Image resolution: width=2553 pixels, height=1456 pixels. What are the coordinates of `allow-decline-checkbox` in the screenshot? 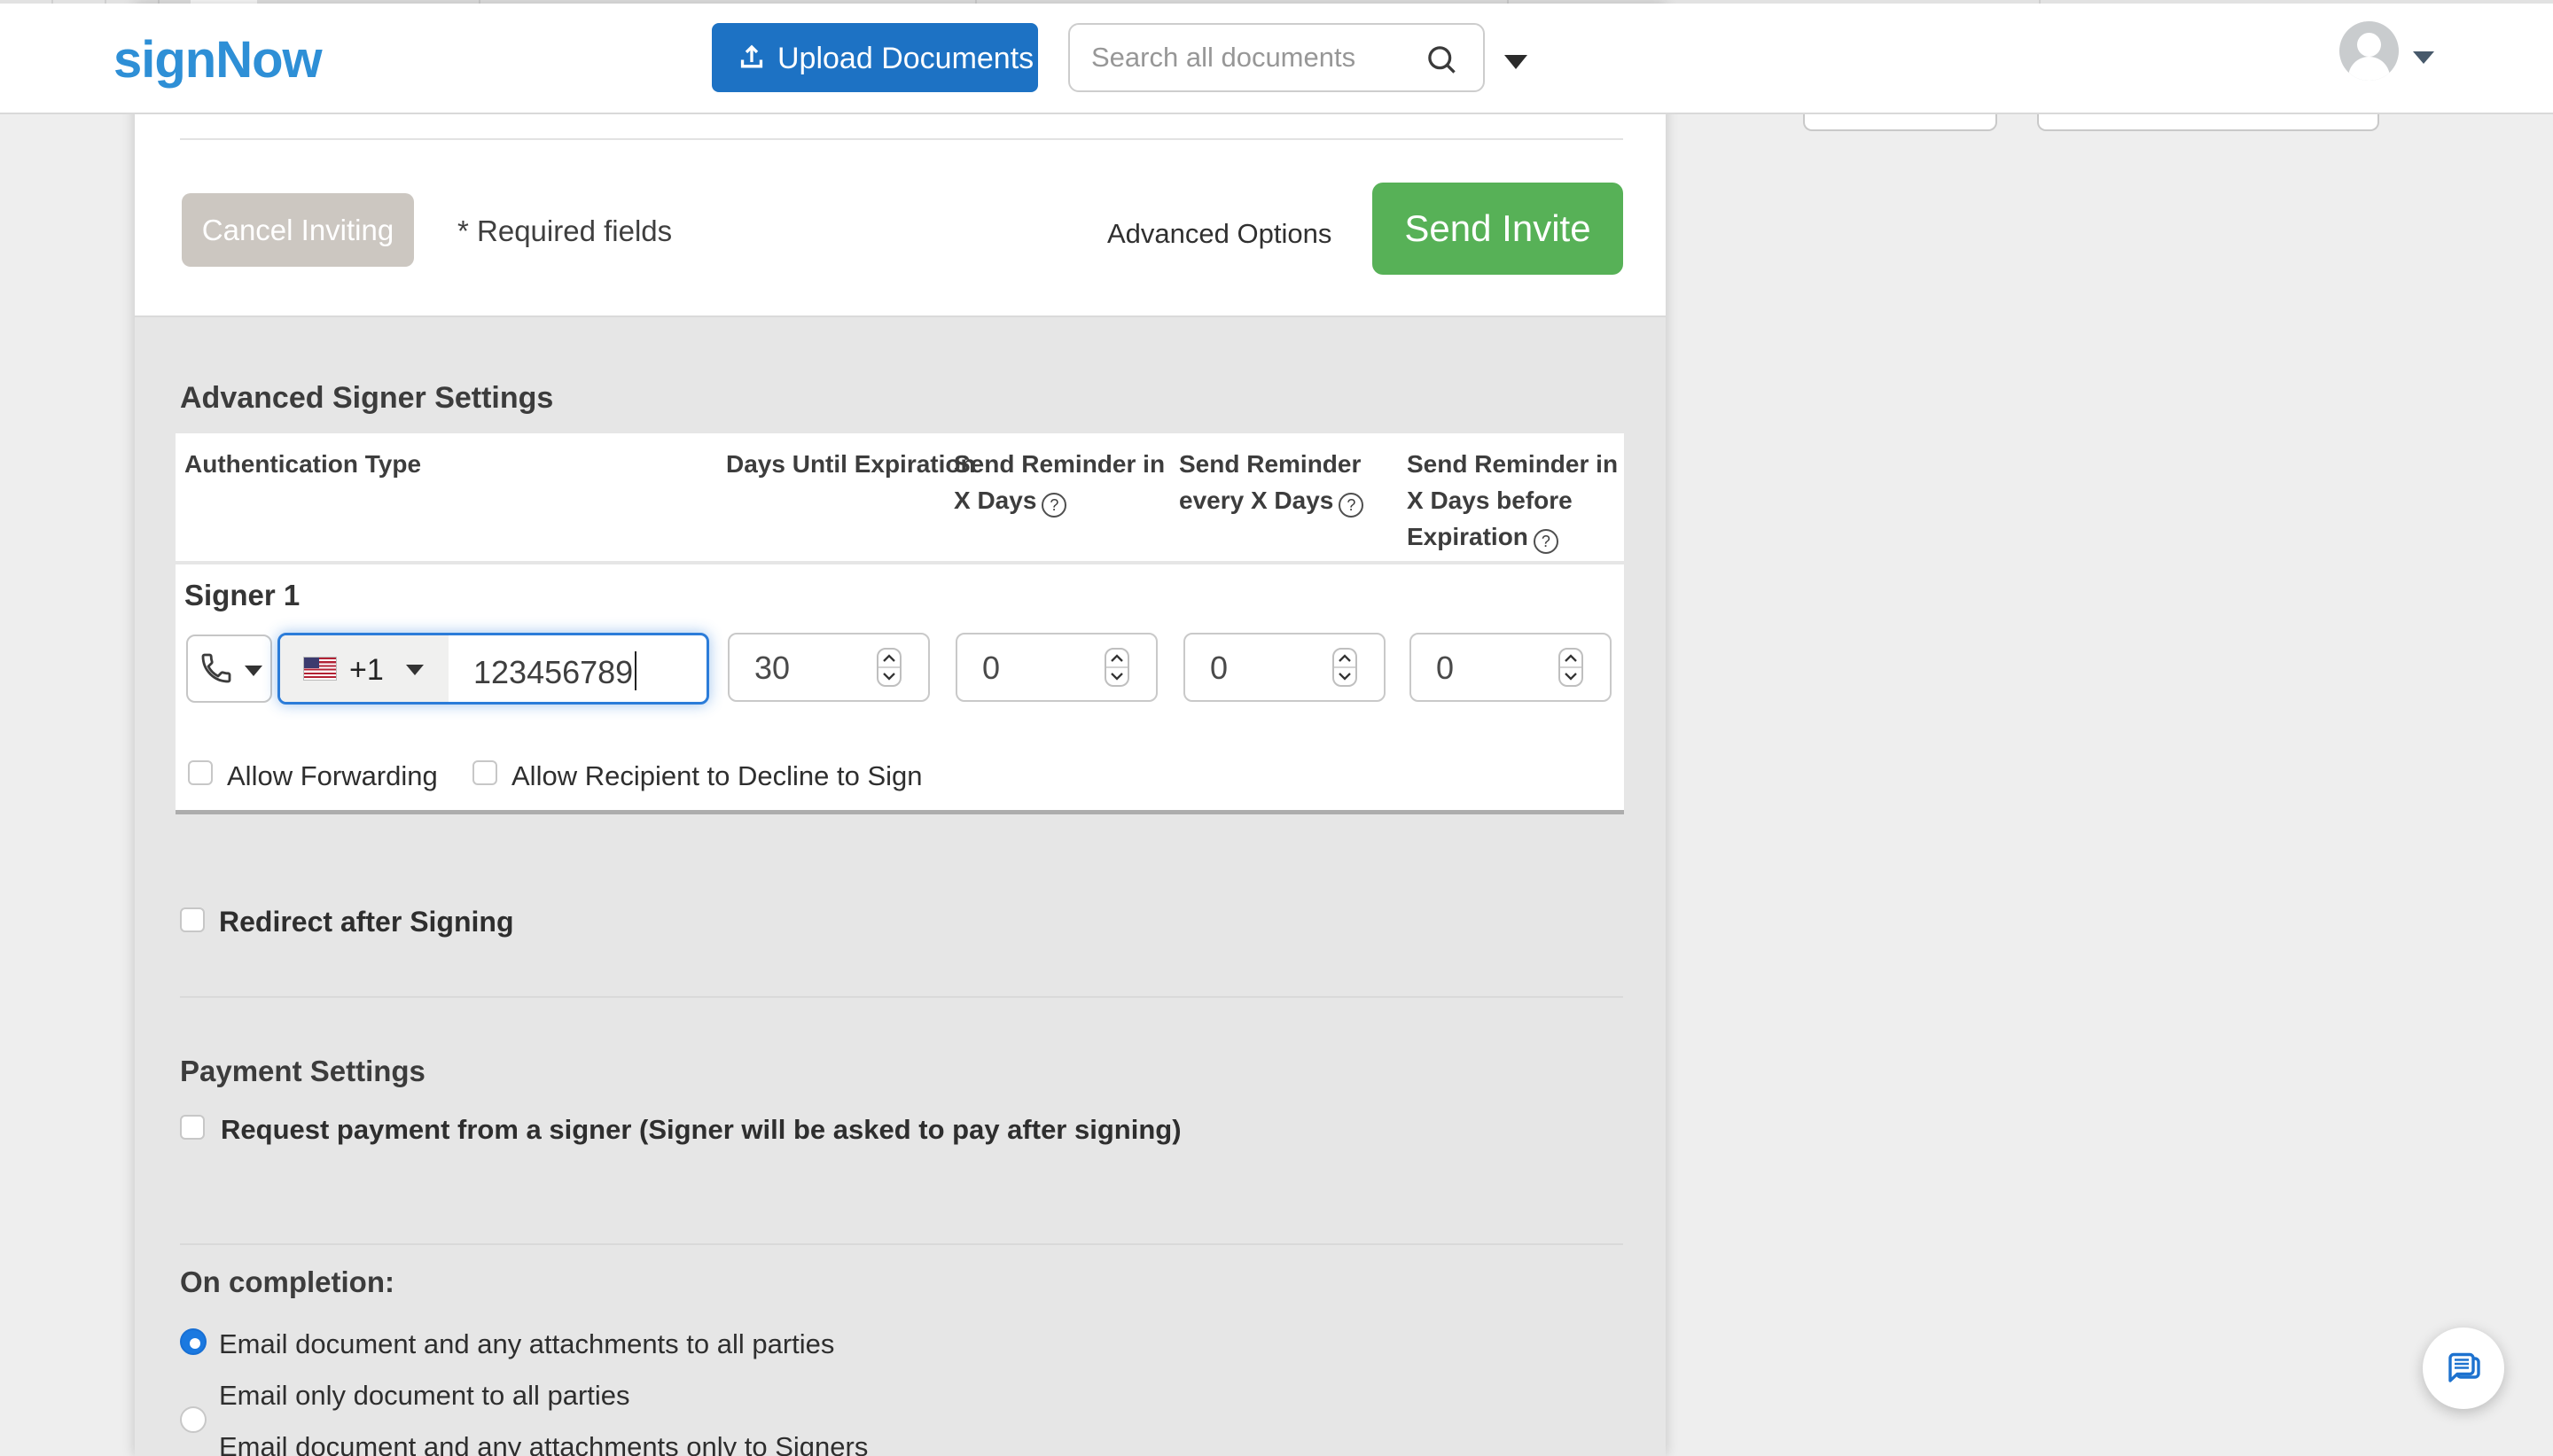 It's located at (484, 772).